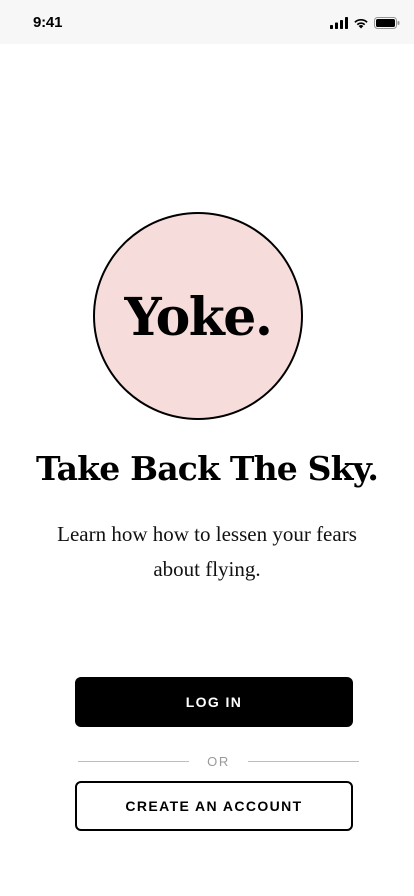 The image size is (414, 896). Describe the element at coordinates (214, 702) in the screenshot. I see `login-button: LOG IN` at that location.